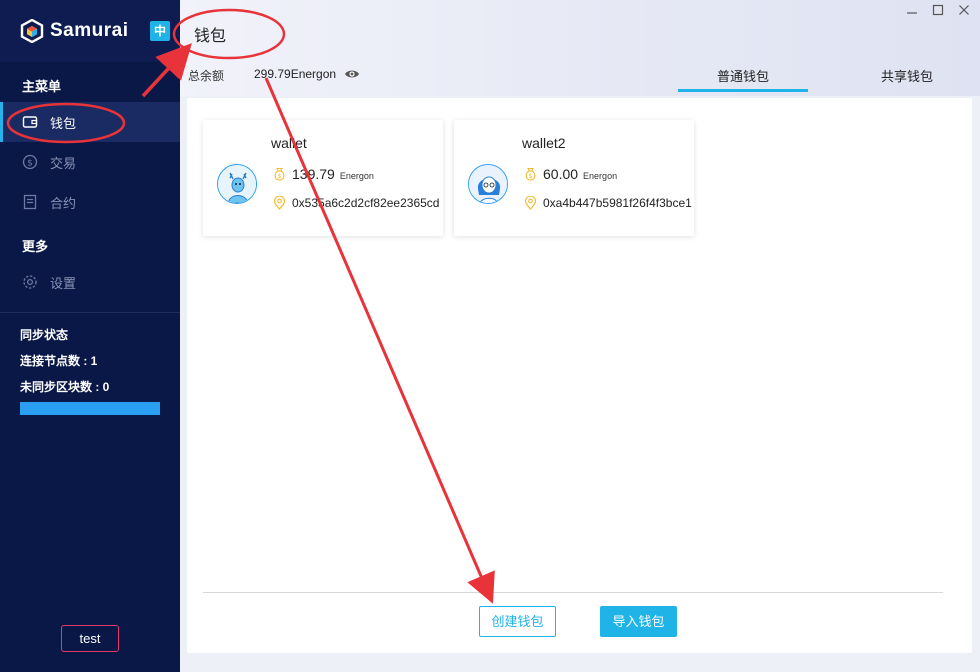  What do you see at coordinates (366, 203) in the screenshot?
I see `wallet-address: 0x535a6c2d2cf82ee2365cd` at bounding box center [366, 203].